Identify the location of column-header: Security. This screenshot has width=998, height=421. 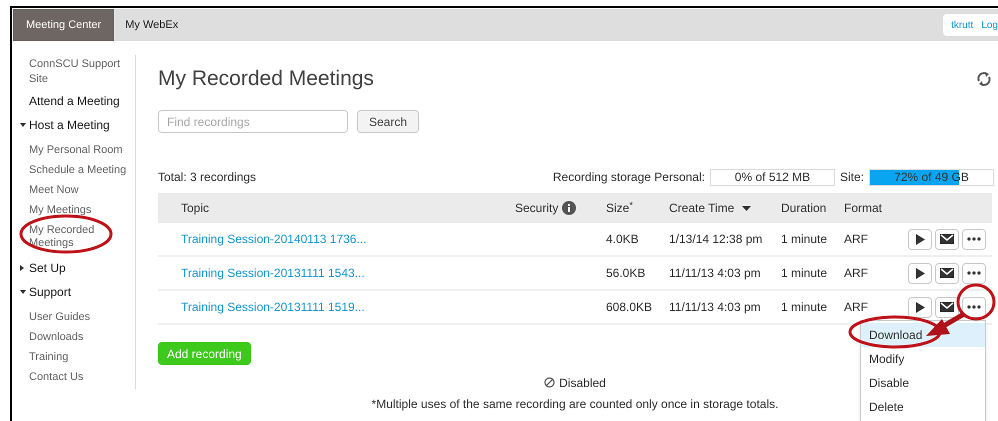
(536, 208).